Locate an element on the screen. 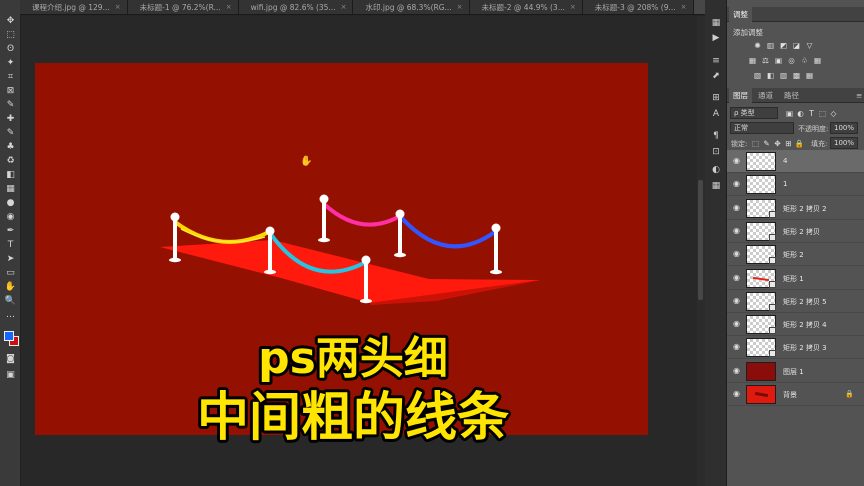 This screenshot has width=864, height=486. opacity-input: 100% is located at coordinates (844, 128).